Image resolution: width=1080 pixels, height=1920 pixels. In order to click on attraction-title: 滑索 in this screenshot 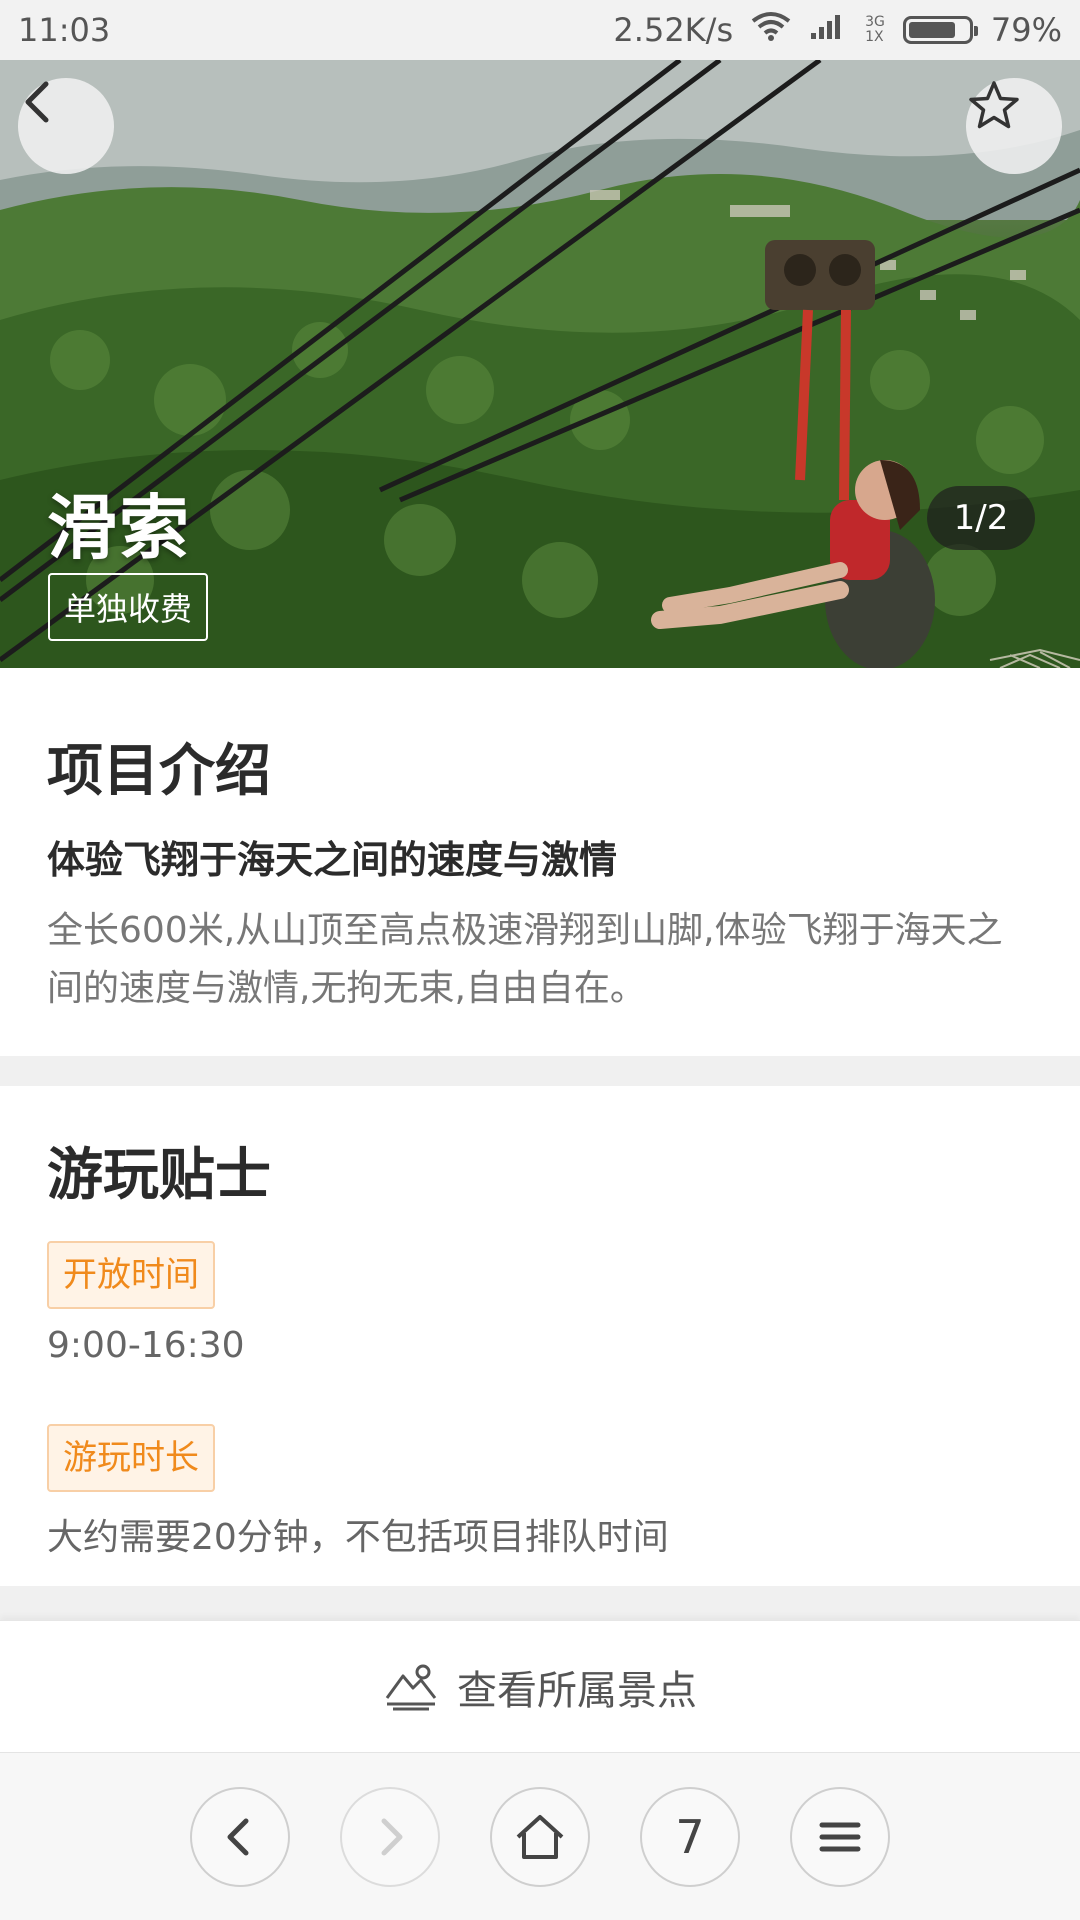, I will do `click(119, 528)`.